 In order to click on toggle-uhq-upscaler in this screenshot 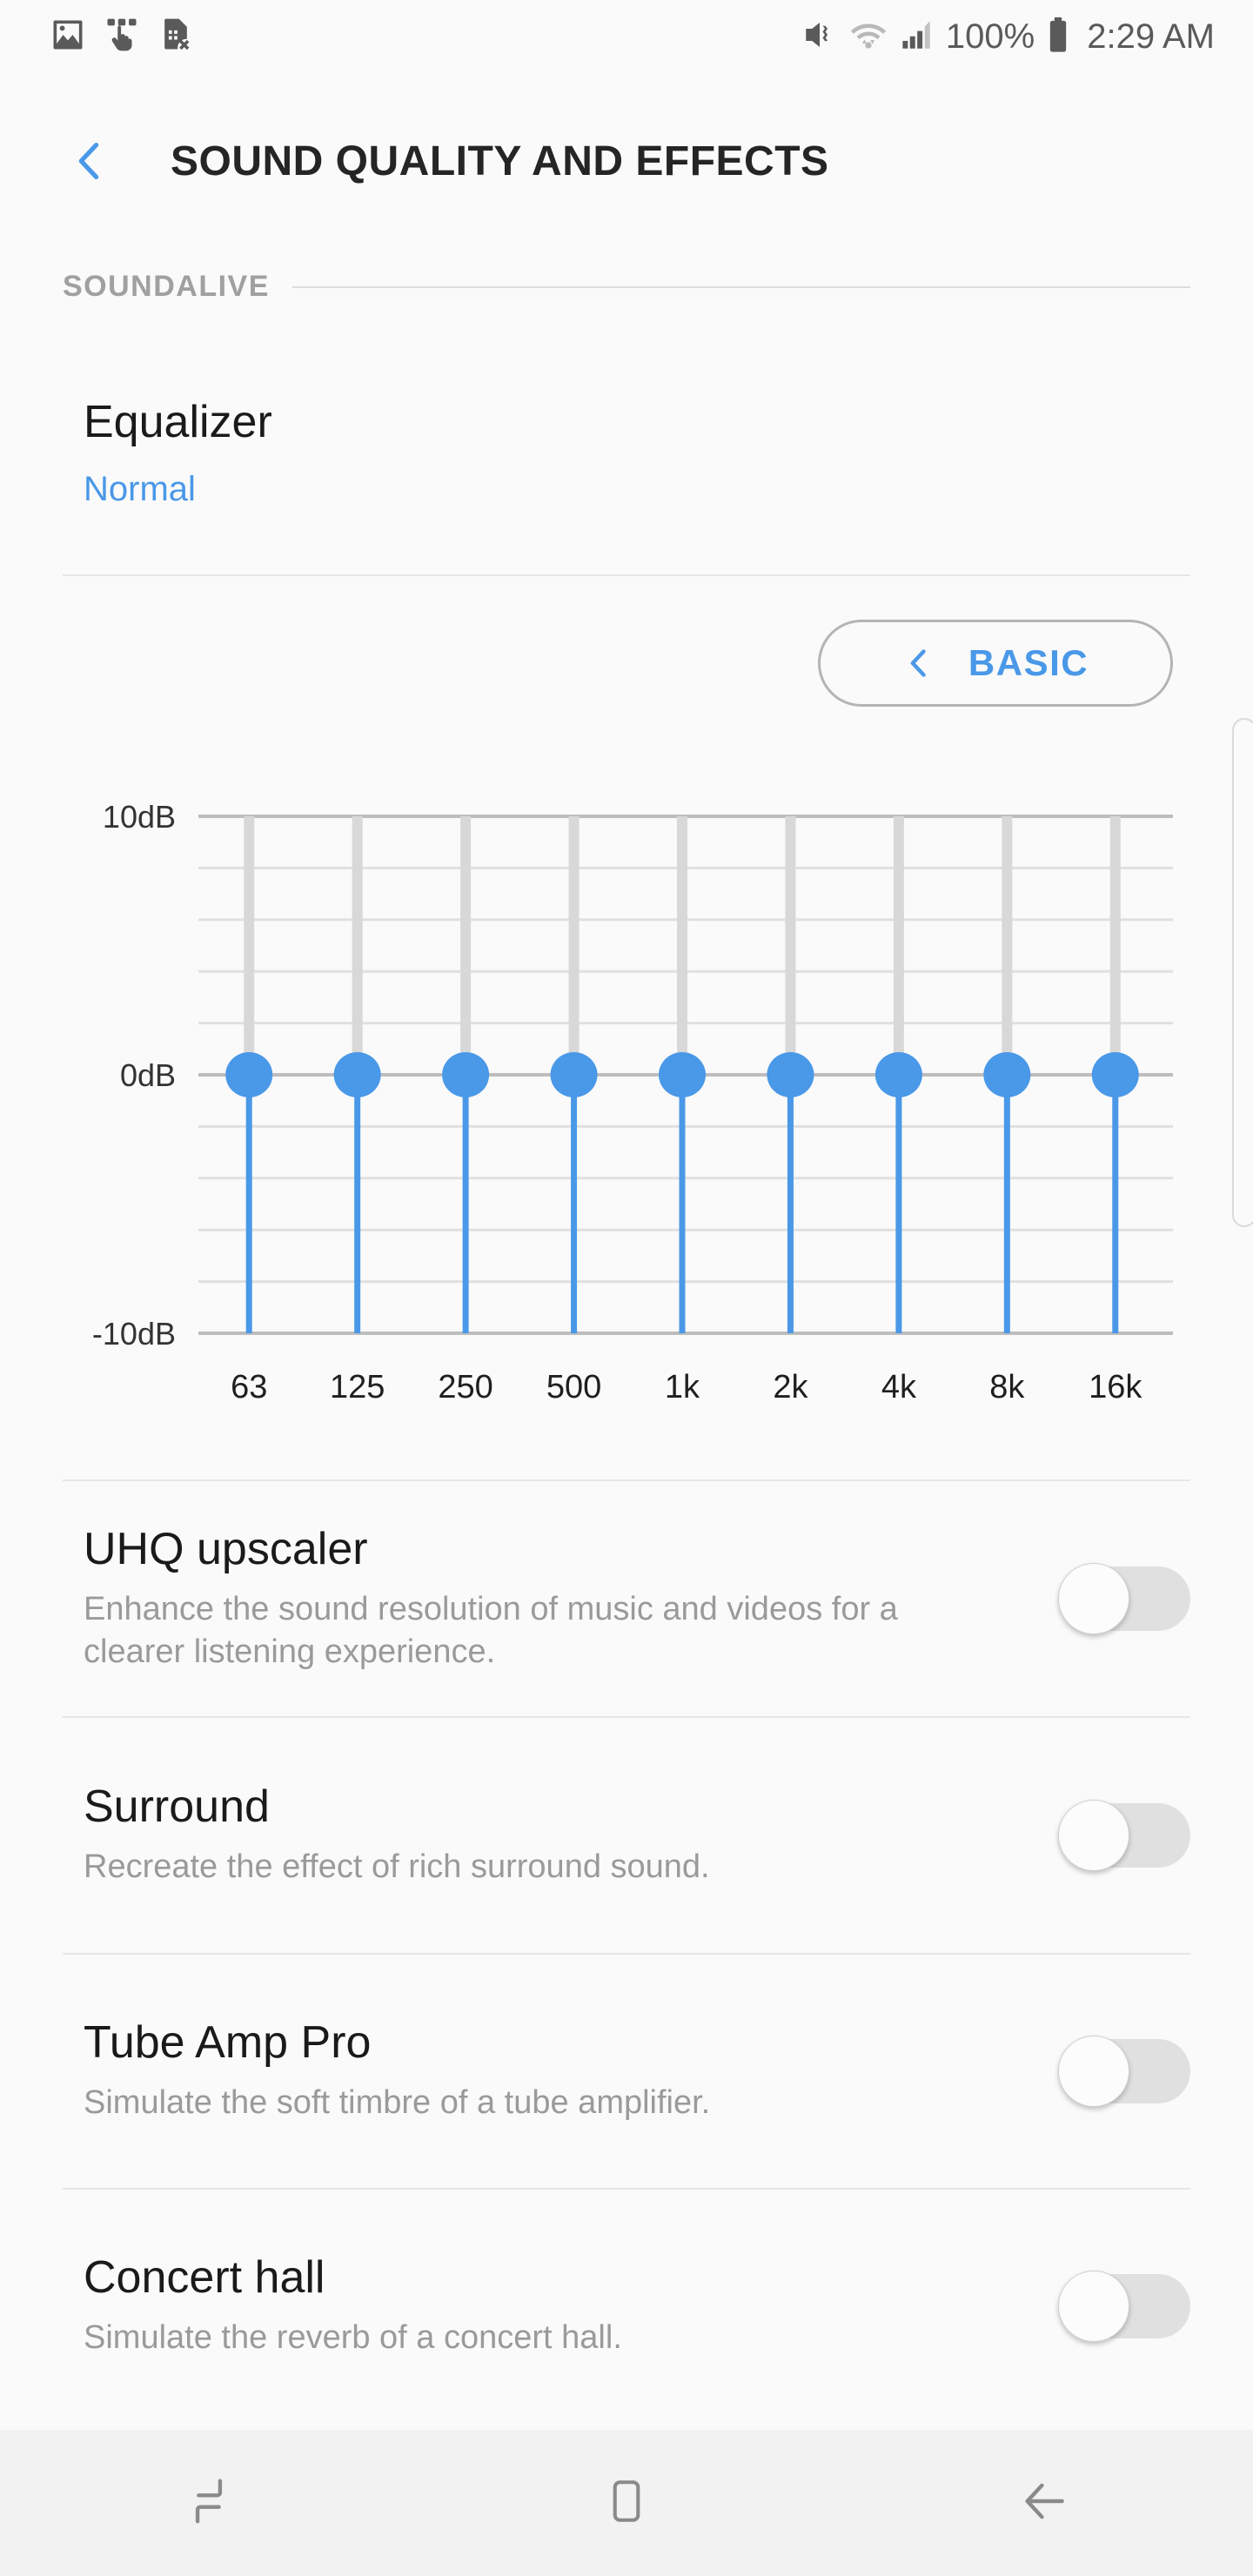, I will do `click(1124, 1599)`.